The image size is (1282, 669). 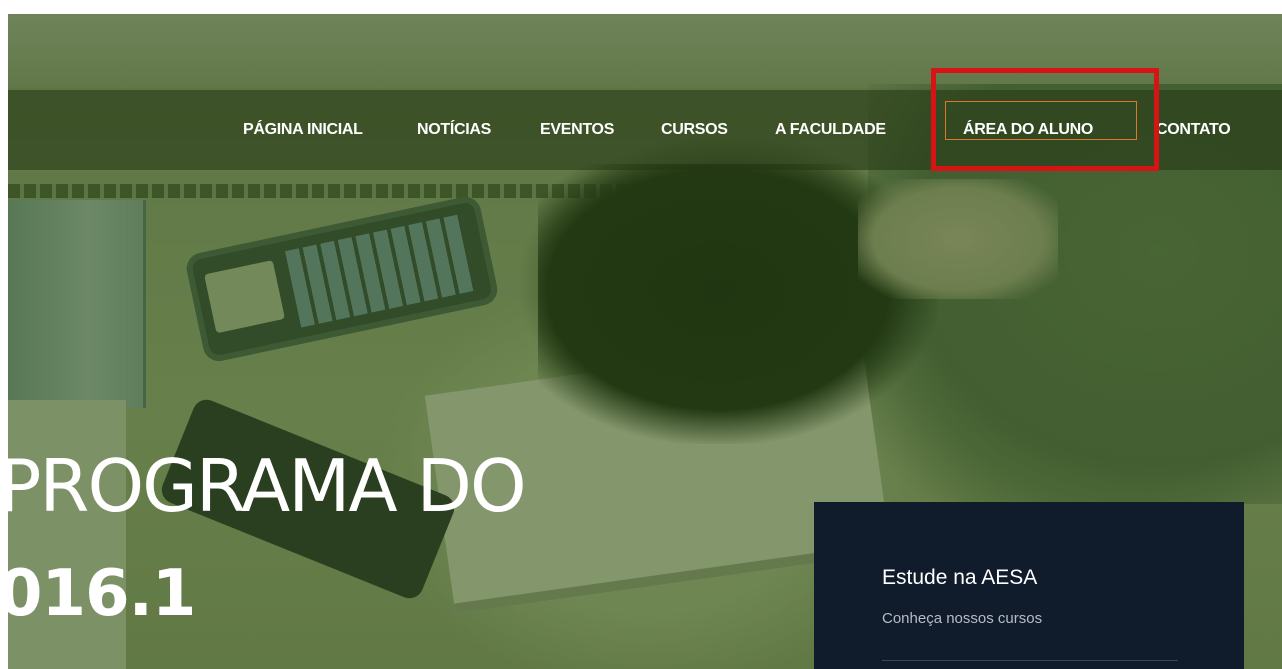 I want to click on nav-item-pagina-inicial: PÁGINA INICIAL, so click(x=303, y=130).